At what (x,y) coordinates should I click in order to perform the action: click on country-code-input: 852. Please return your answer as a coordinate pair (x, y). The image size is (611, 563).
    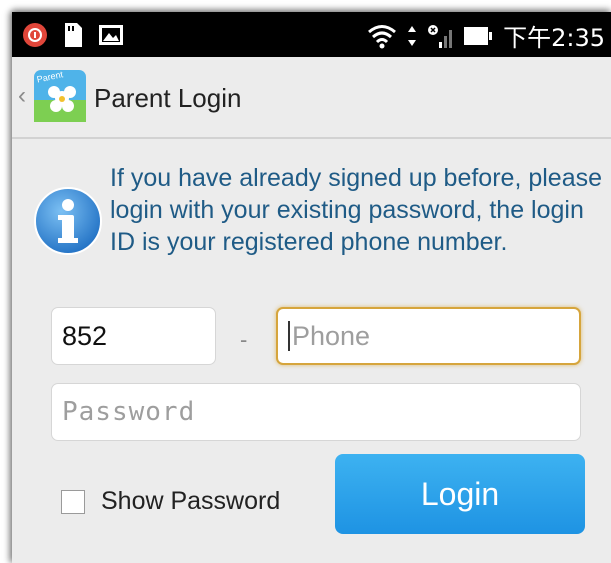
    Looking at the image, I should click on (133, 336).